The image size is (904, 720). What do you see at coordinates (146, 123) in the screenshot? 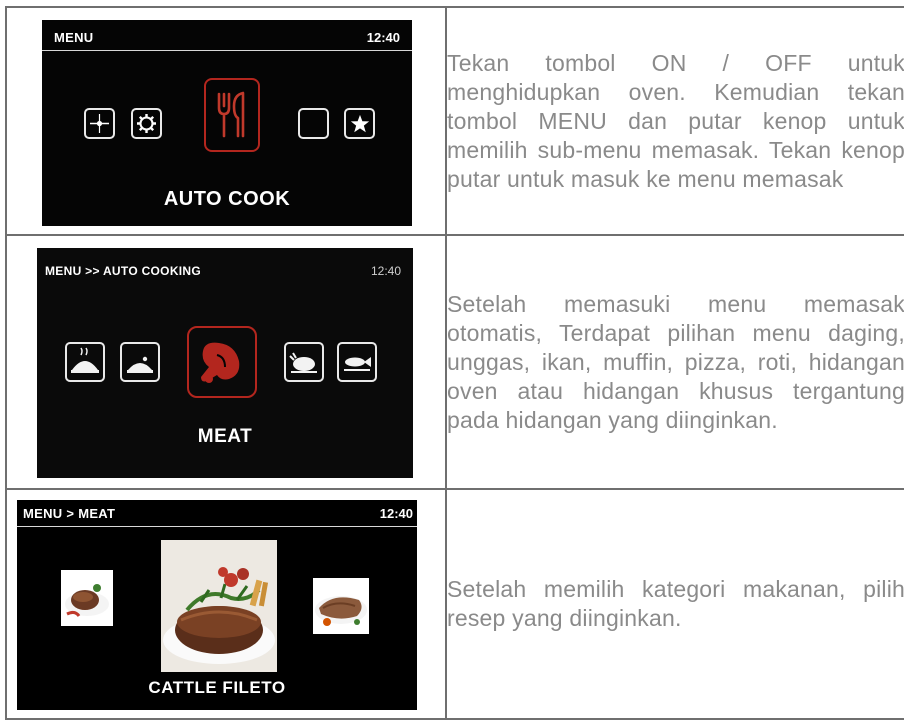
I see `settings-gear-icon` at bounding box center [146, 123].